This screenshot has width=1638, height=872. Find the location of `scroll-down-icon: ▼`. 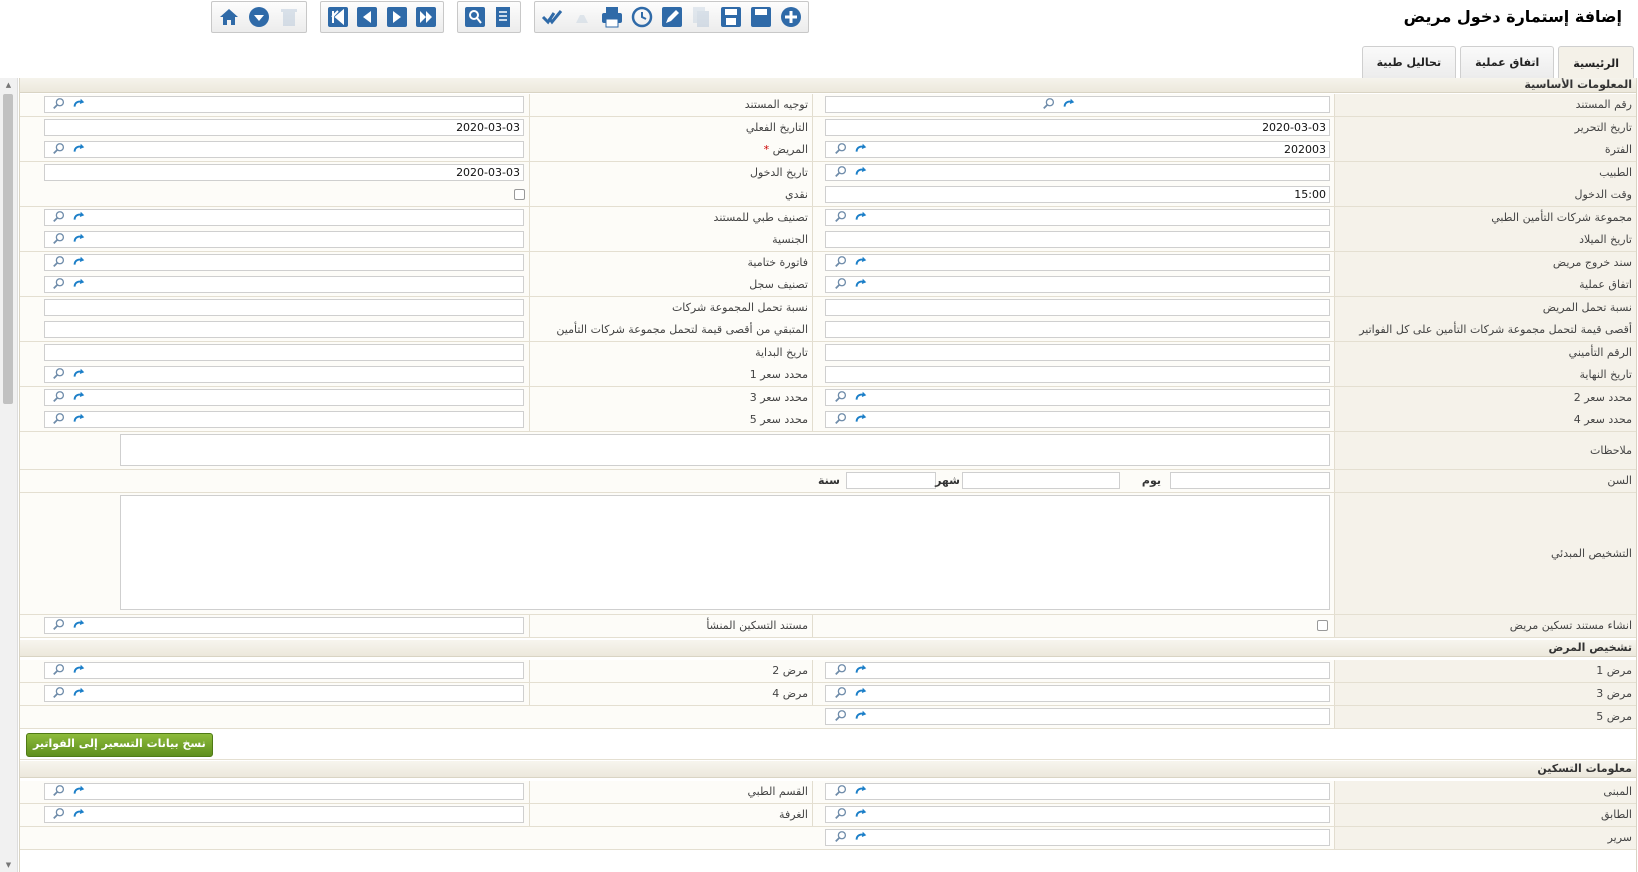

scroll-down-icon: ▼ is located at coordinates (8, 865).